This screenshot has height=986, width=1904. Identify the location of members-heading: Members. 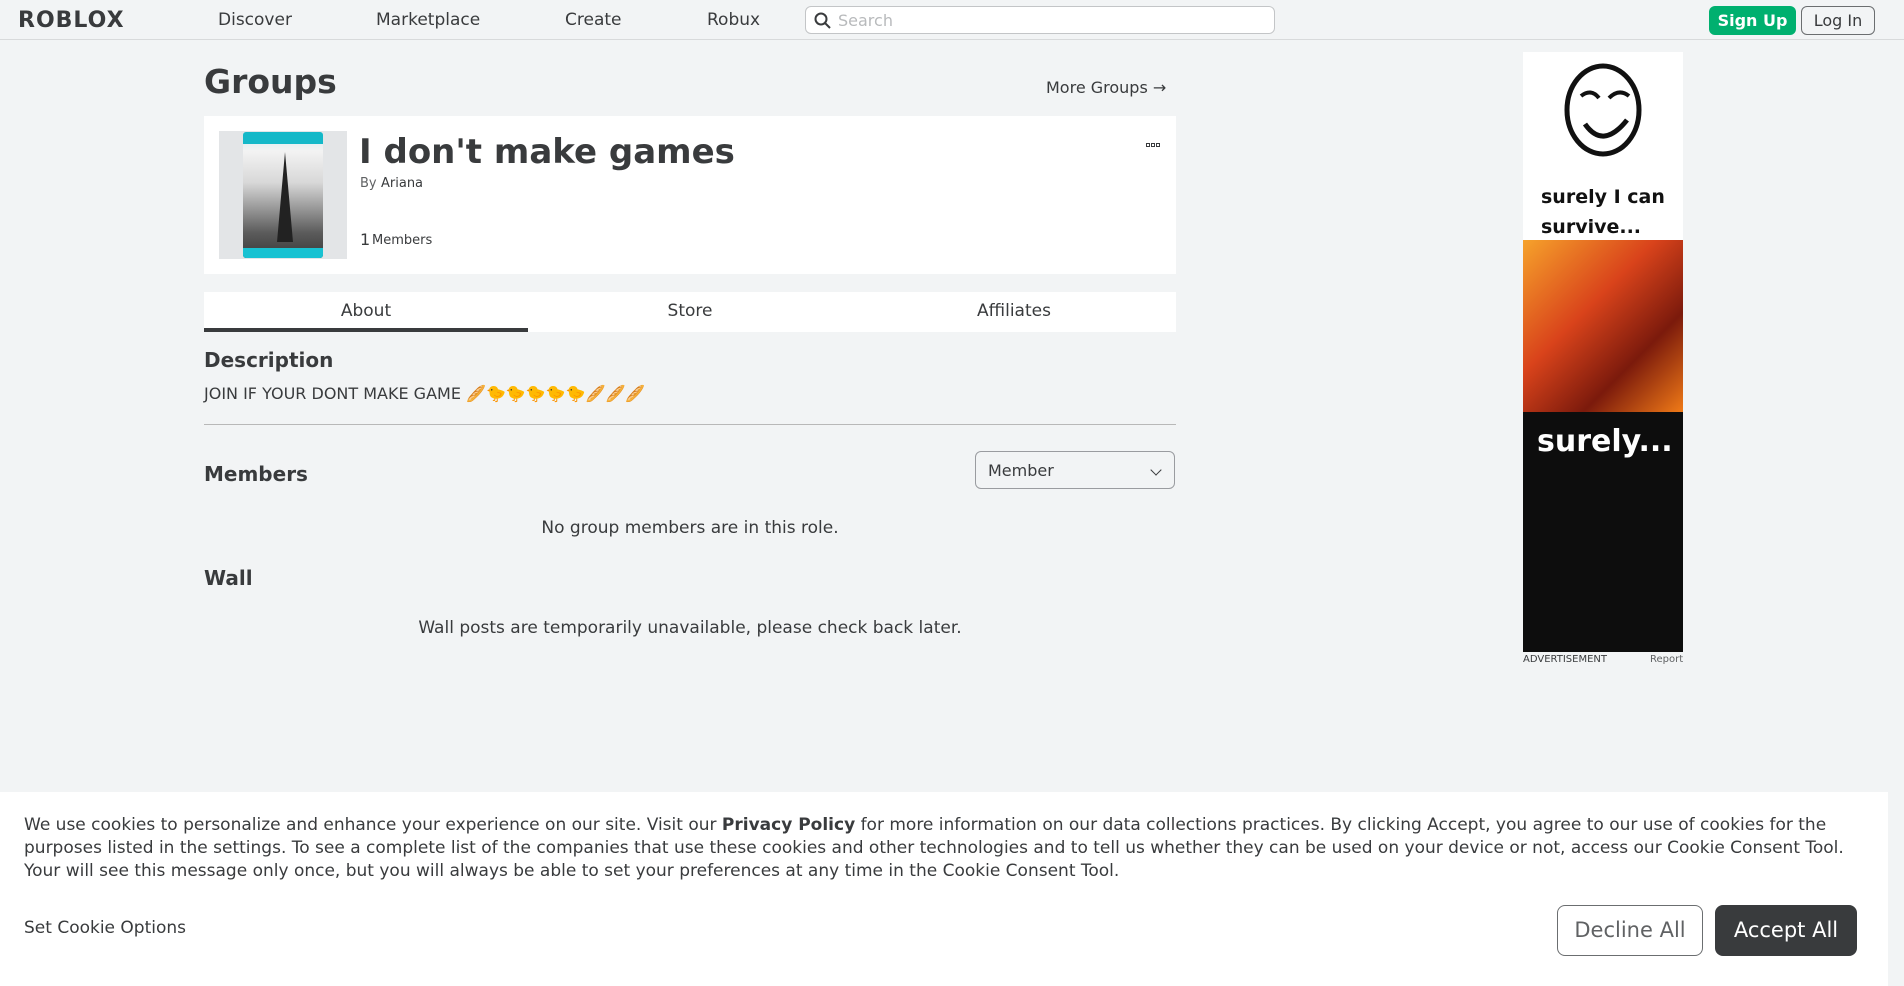
(256, 474).